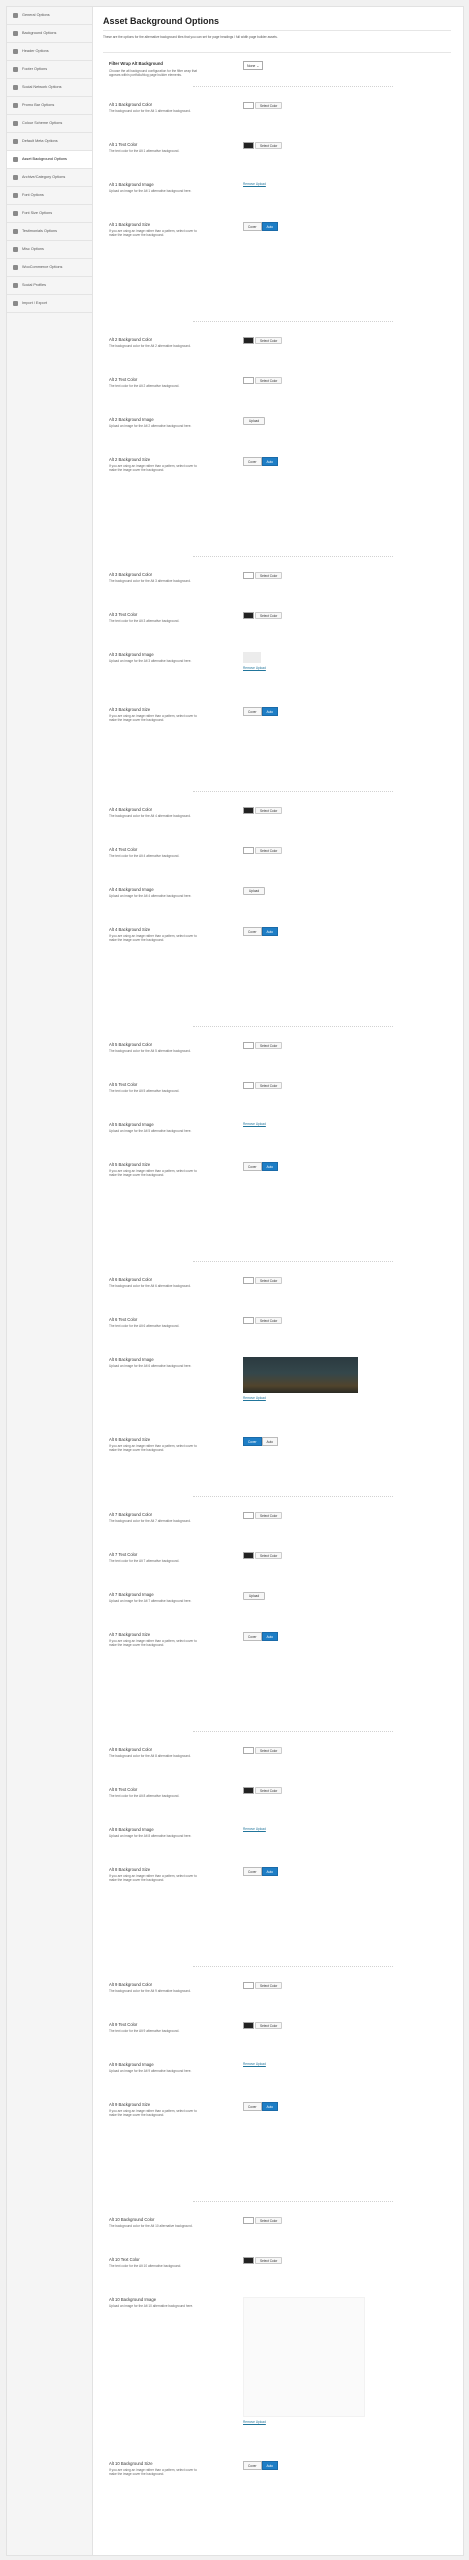 The height and width of the screenshot is (2560, 469). I want to click on sidebar-item-misc: Misc Options, so click(49, 250).